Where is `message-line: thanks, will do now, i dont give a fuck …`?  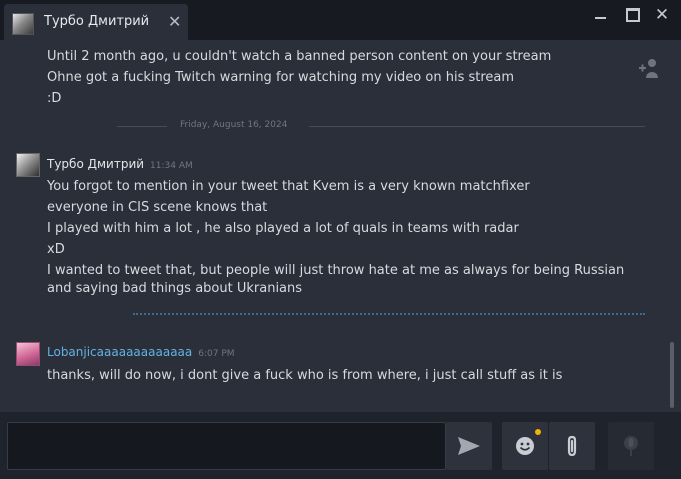 message-line: thanks, will do now, i dont give a fuck … is located at coordinates (305, 375).